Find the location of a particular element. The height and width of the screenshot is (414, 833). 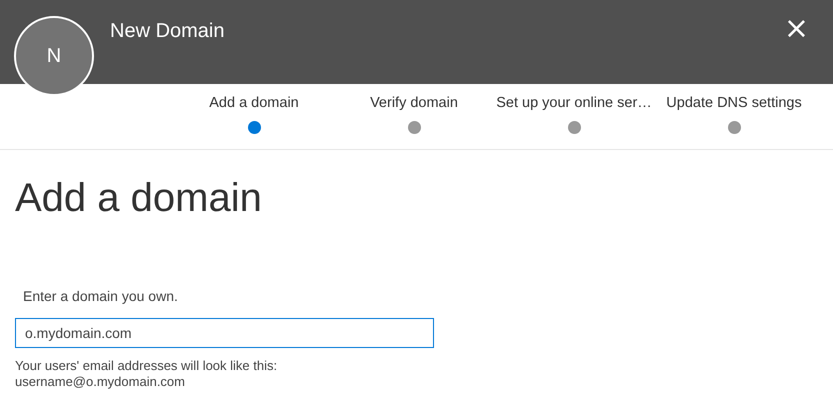

close-button: × is located at coordinates (796, 29).